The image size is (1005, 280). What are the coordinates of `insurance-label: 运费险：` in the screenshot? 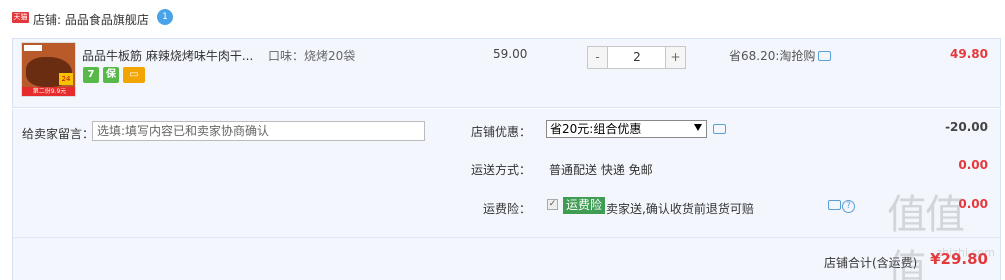 It's located at (506, 209).